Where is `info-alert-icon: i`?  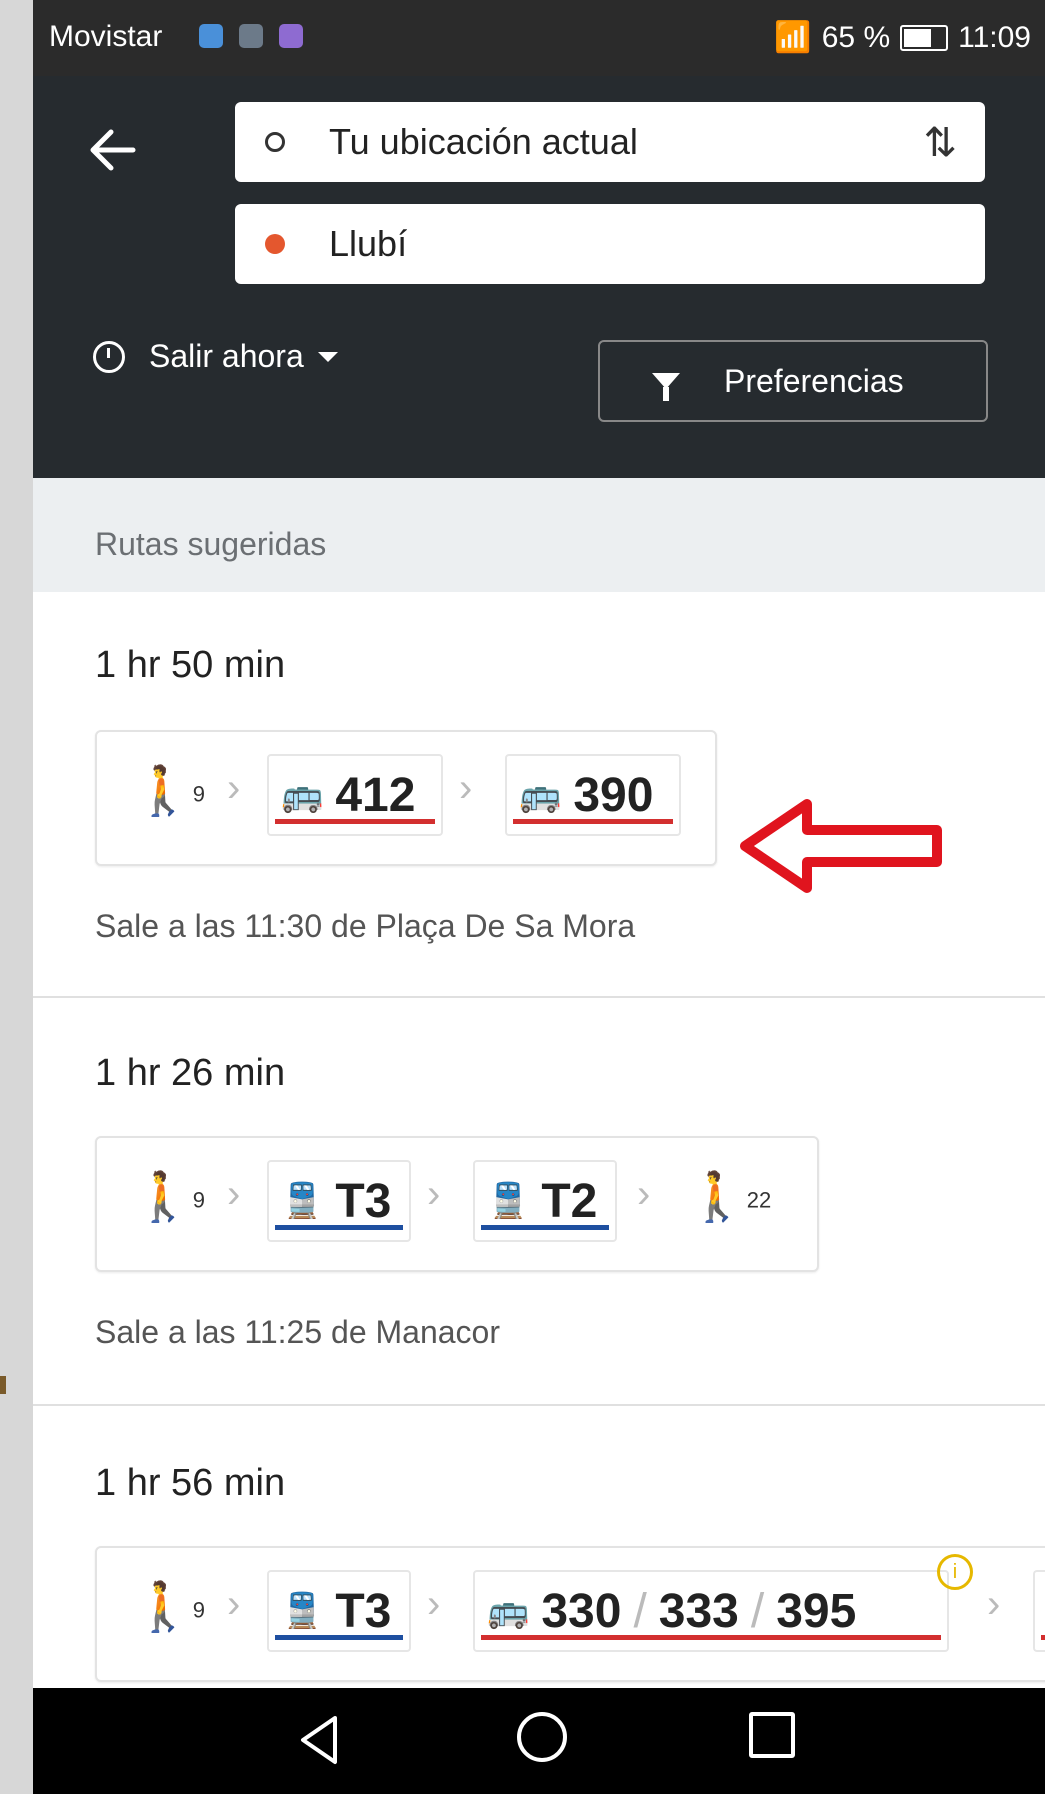 info-alert-icon: i is located at coordinates (955, 1572).